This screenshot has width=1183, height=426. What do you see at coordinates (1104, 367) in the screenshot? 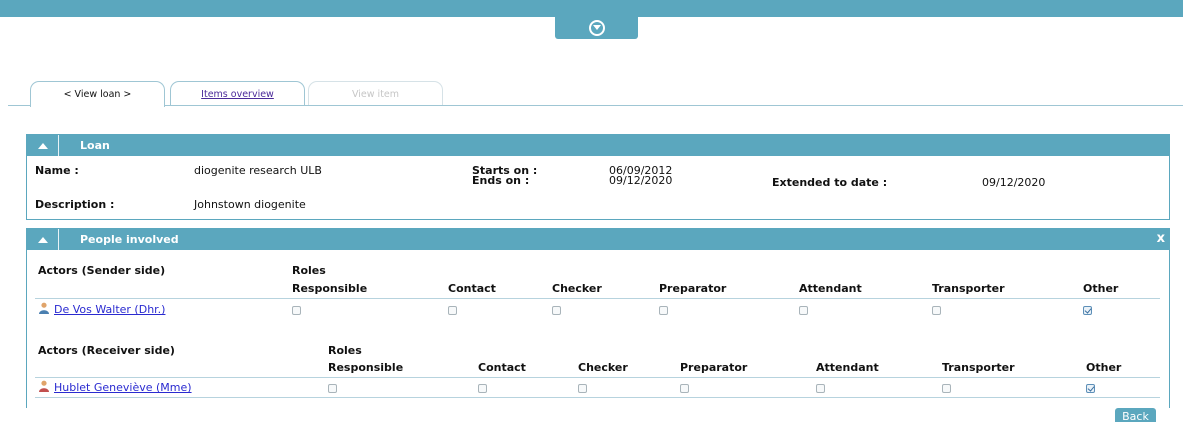
I see `receiver-role-other: Other` at bounding box center [1104, 367].